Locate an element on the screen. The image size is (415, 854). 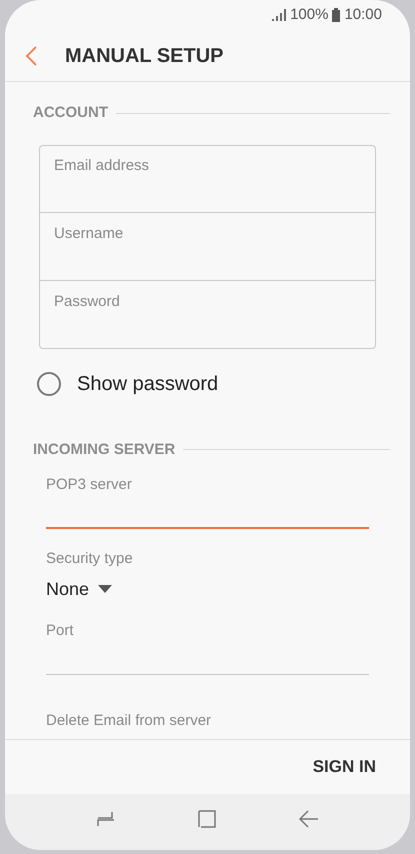
caret-icon is located at coordinates (105, 589).